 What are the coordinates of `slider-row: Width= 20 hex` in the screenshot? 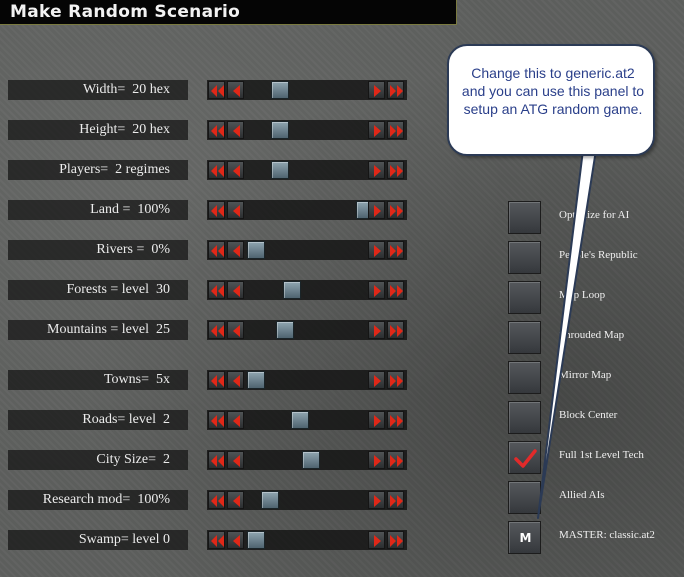 It's located at (210, 90).